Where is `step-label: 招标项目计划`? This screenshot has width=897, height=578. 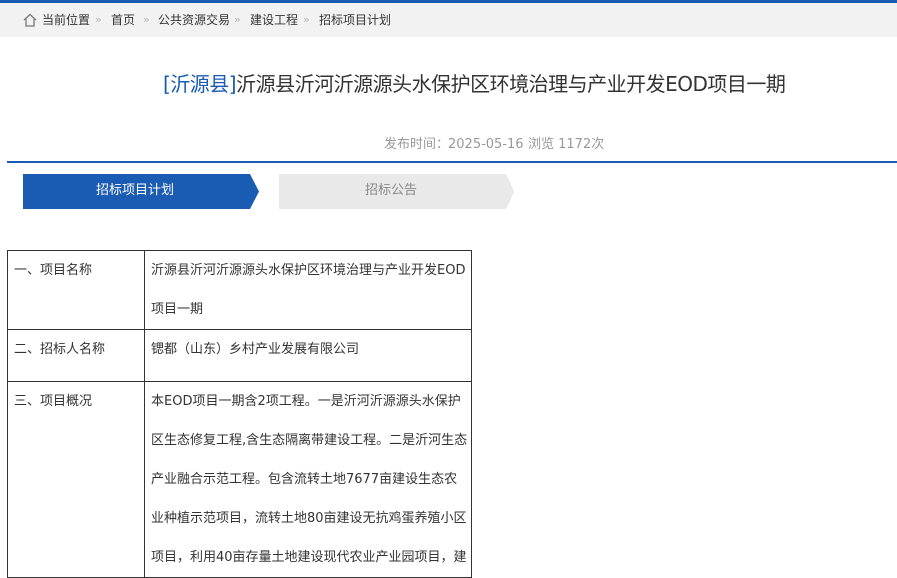 step-label: 招标项目计划 is located at coordinates (135, 190).